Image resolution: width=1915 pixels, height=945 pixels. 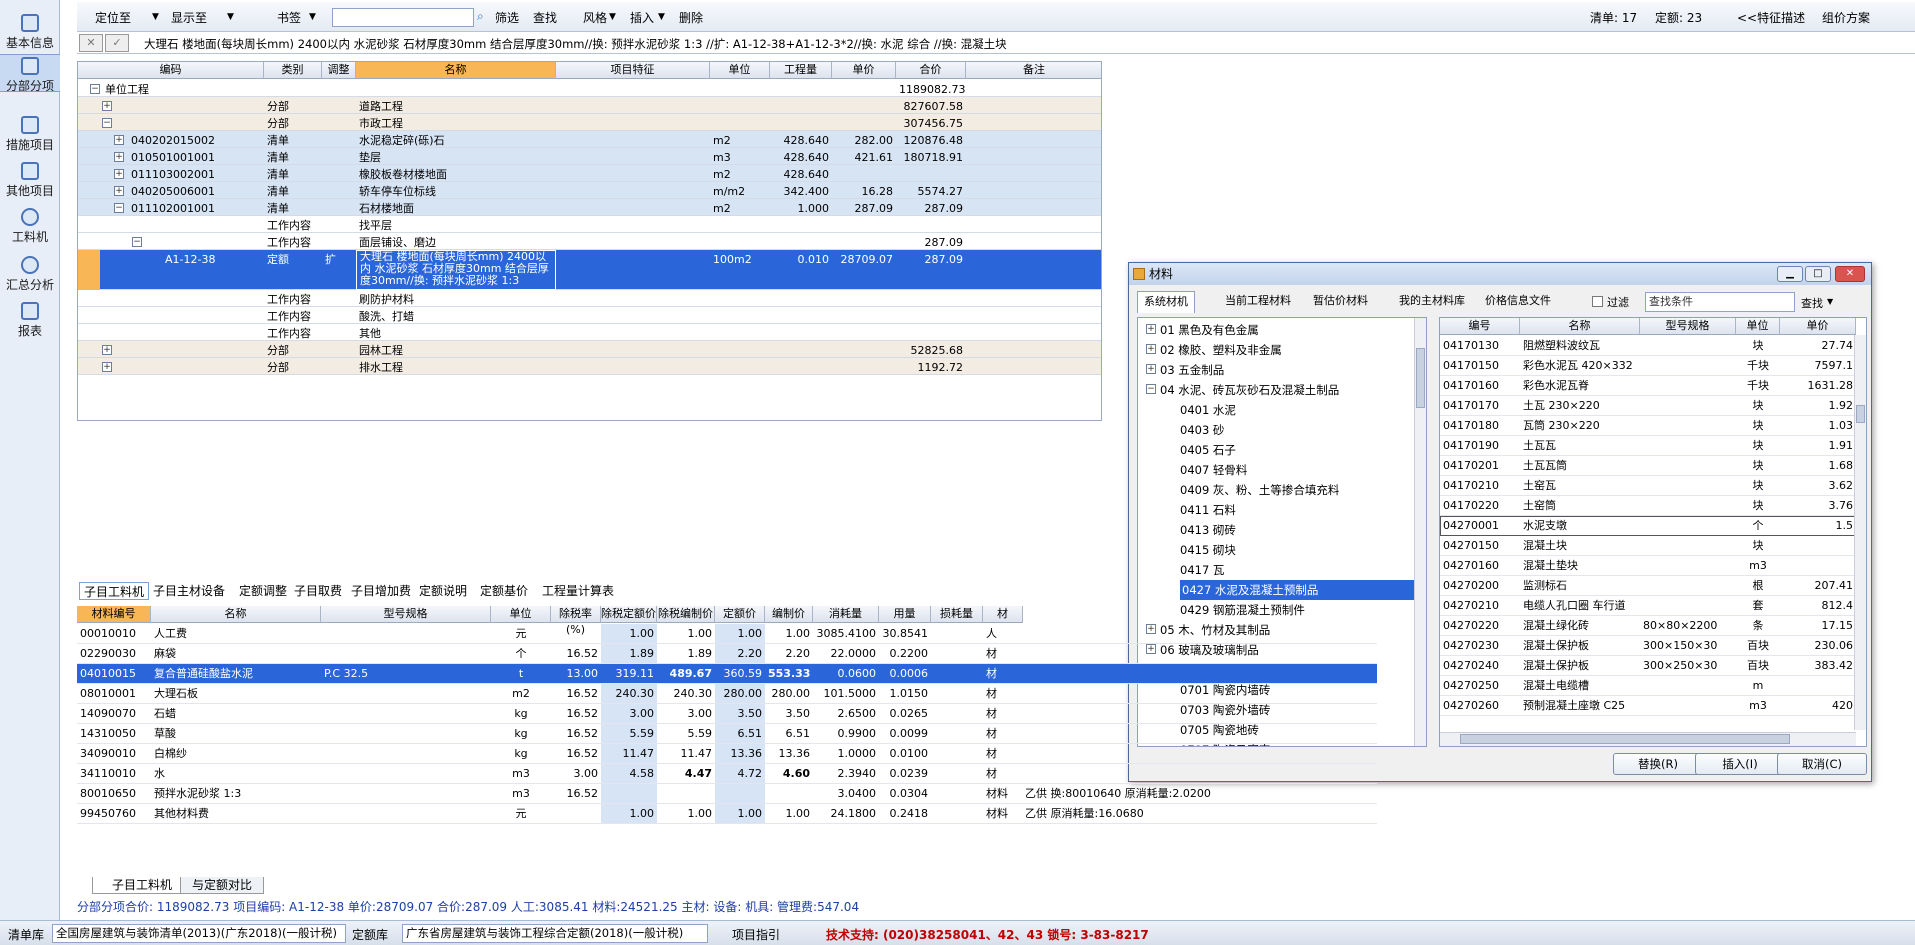 I want to click on table-row: 04270150 混凝土块 块, so click(x=1653, y=546).